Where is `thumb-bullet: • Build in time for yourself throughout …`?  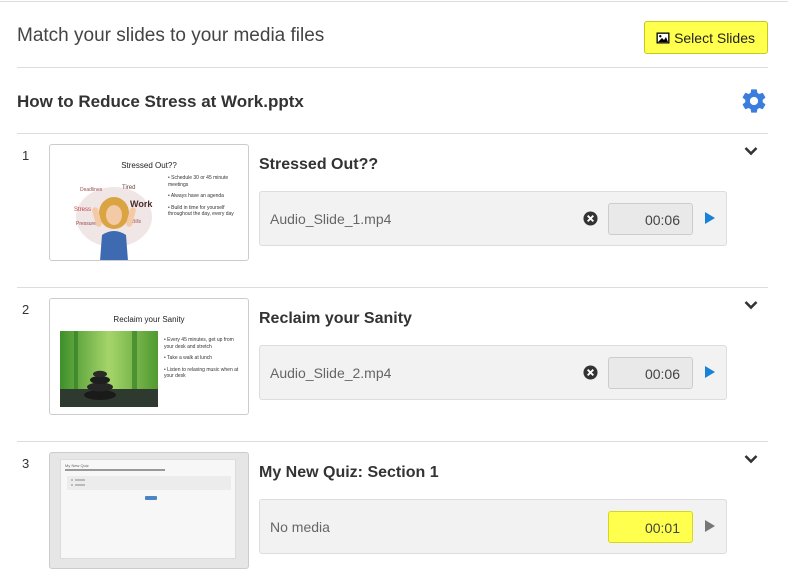
thumb-bullet: • Build in time for yourself throughout … is located at coordinates (201, 211).